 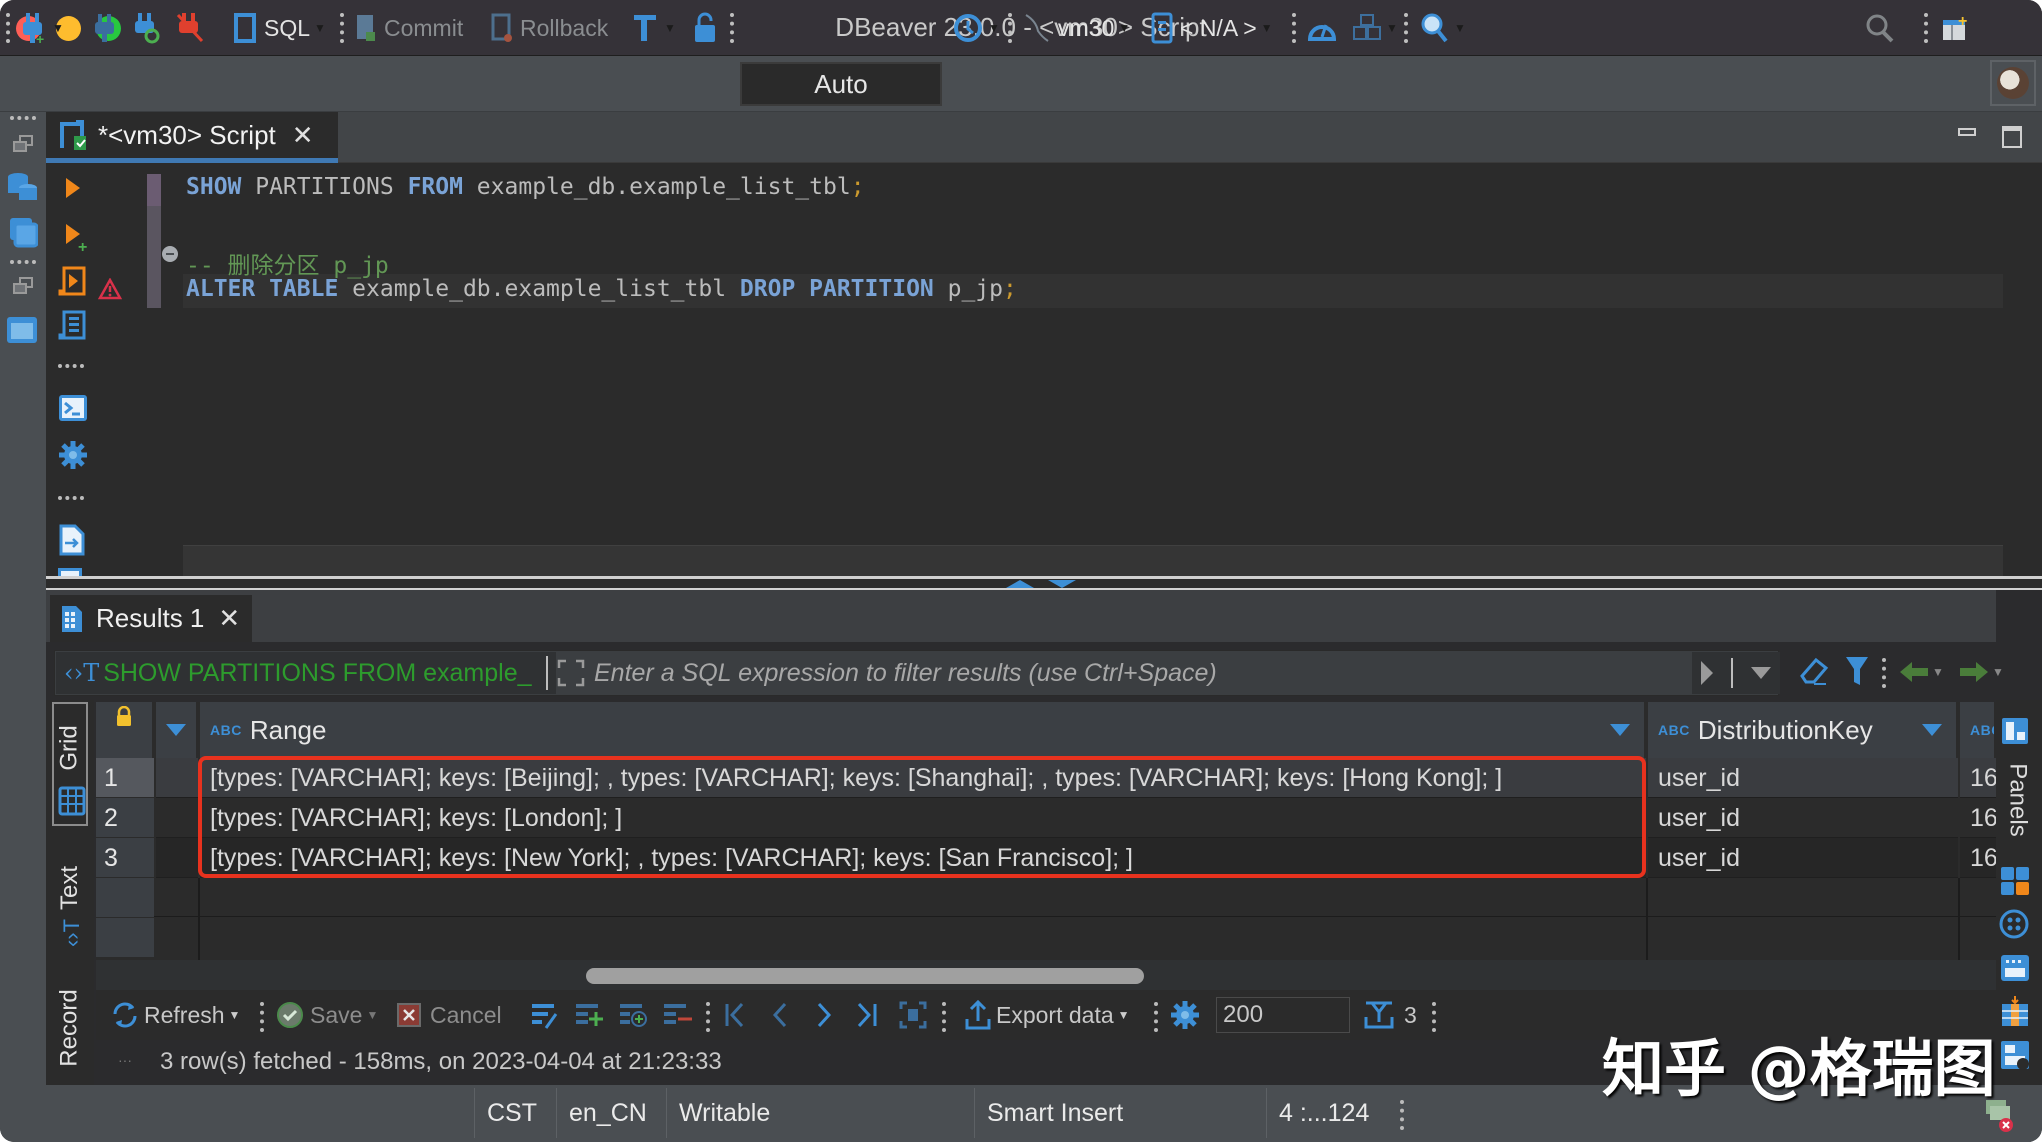 What do you see at coordinates (73, 190) in the screenshot?
I see `execute-statement-button` at bounding box center [73, 190].